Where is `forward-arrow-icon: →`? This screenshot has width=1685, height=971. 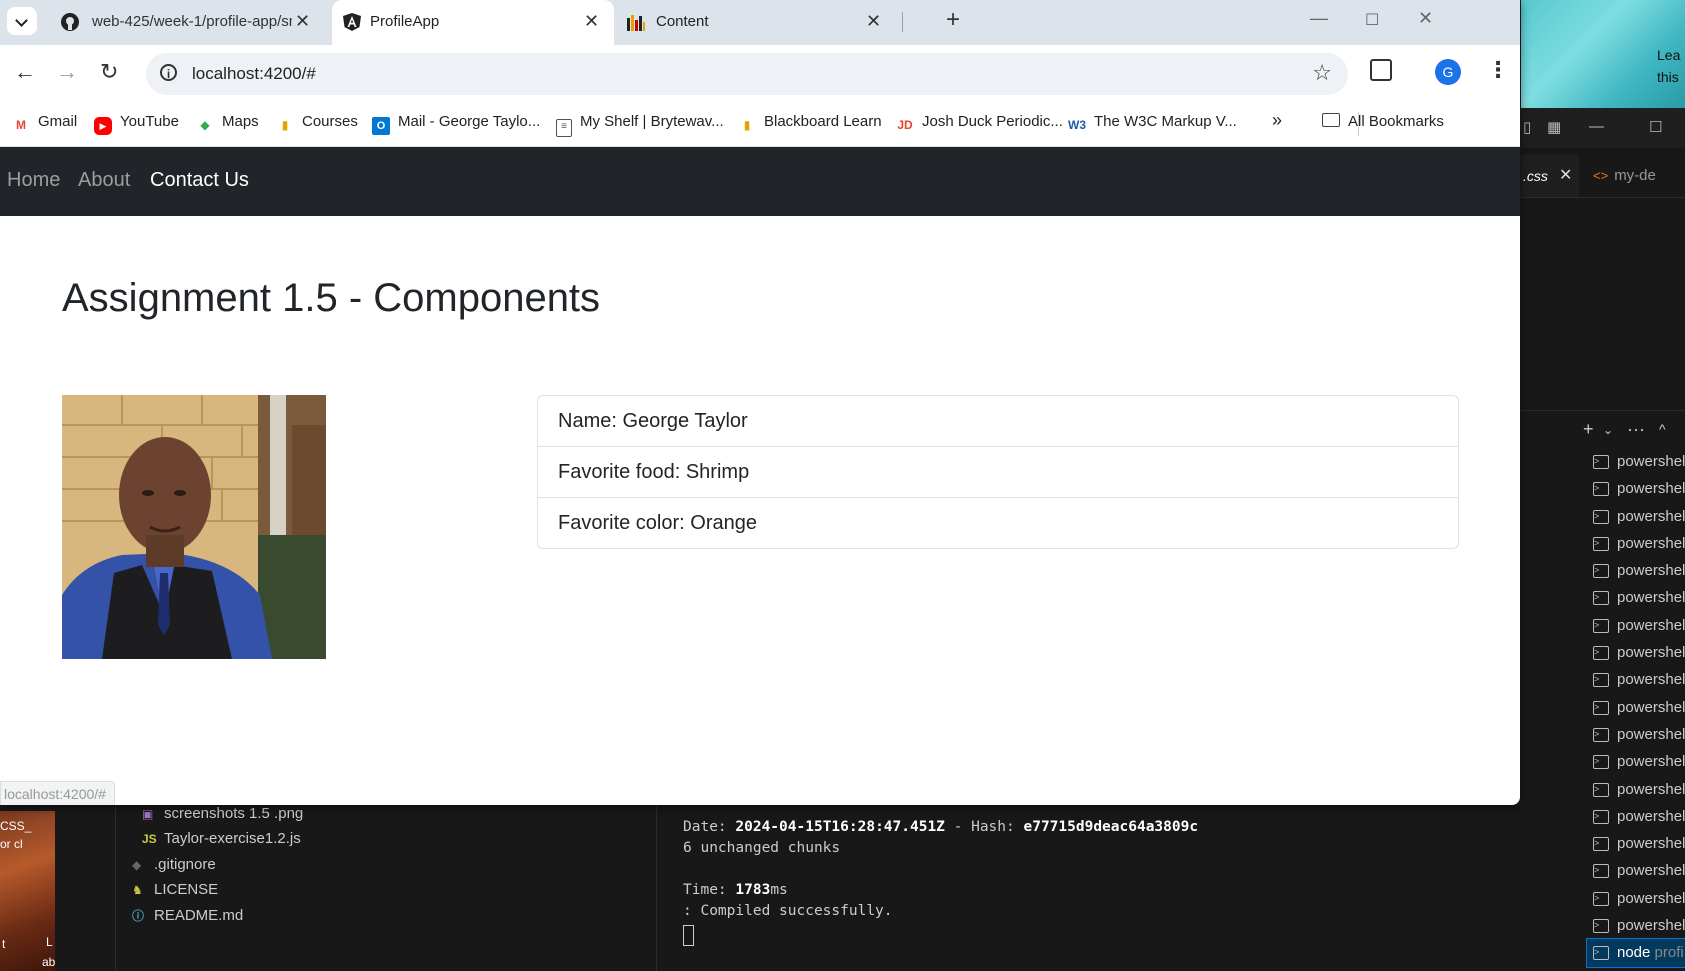
forward-arrow-icon: → is located at coordinates (67, 72).